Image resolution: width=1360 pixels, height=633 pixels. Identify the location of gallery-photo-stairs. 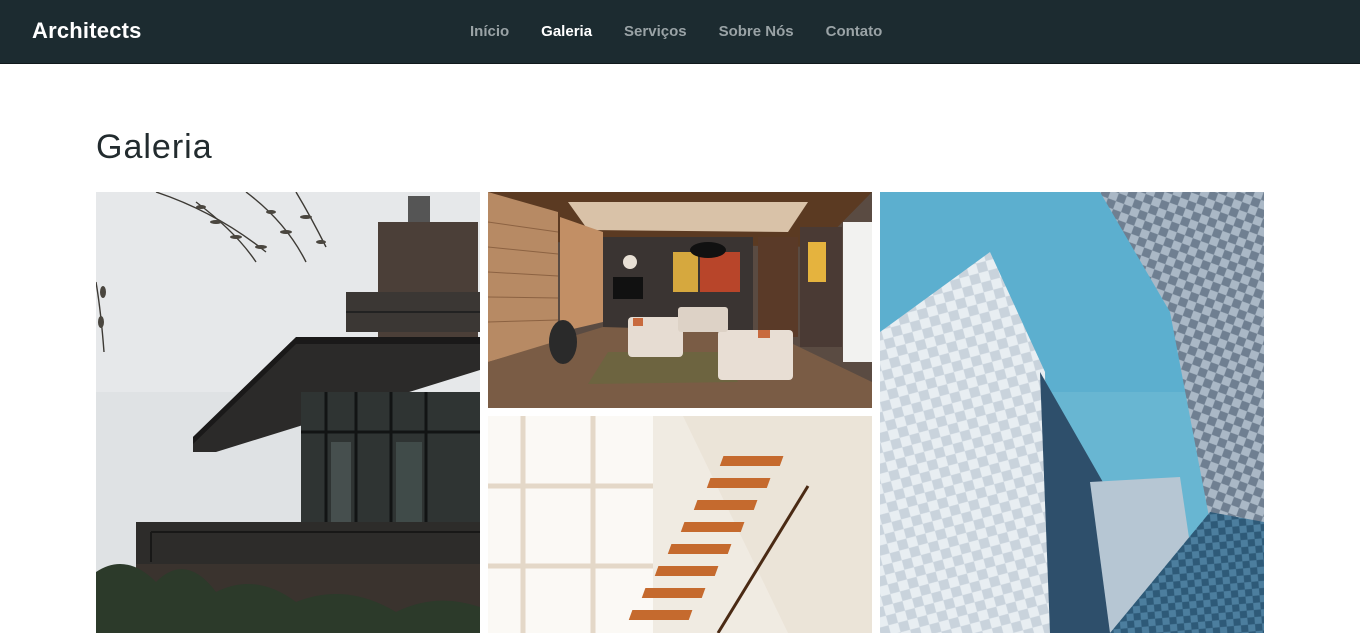
(680, 524).